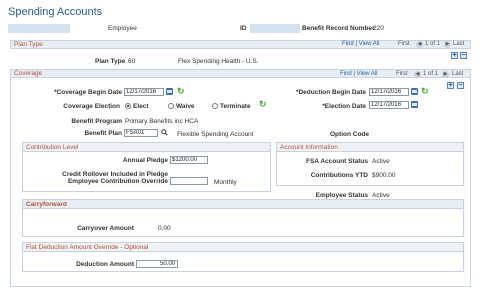 The width and height of the screenshot is (480, 293). What do you see at coordinates (28, 44) in the screenshot?
I see `plan-type-title: Plan Type` at bounding box center [28, 44].